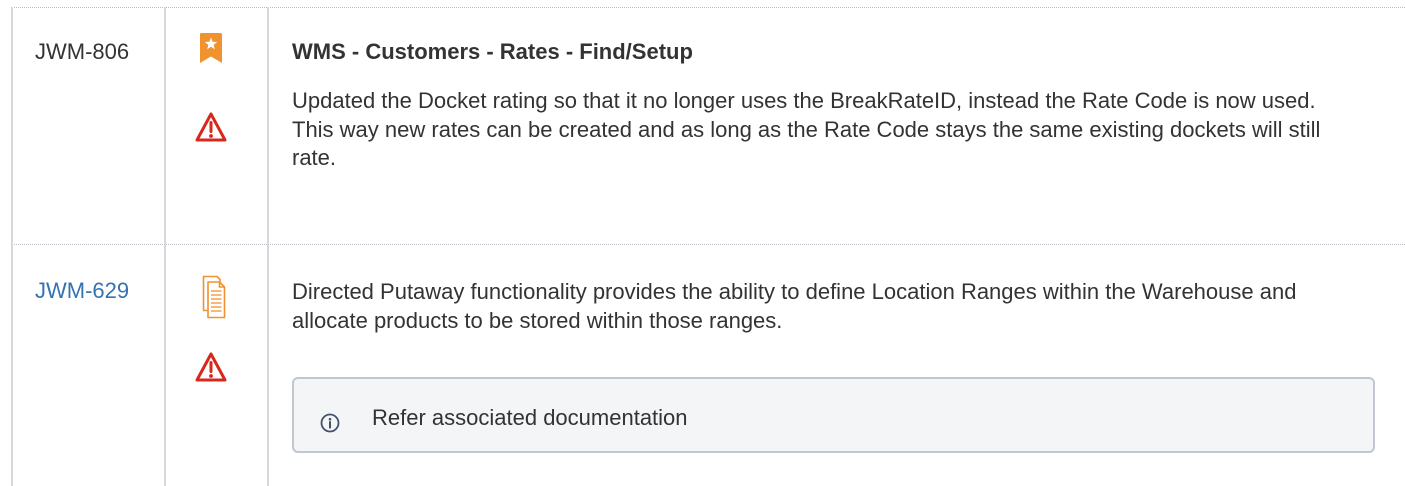 This screenshot has height=486, width=1405. I want to click on issue-title: WMS - Customers - Rates - Find/Setup, so click(492, 51).